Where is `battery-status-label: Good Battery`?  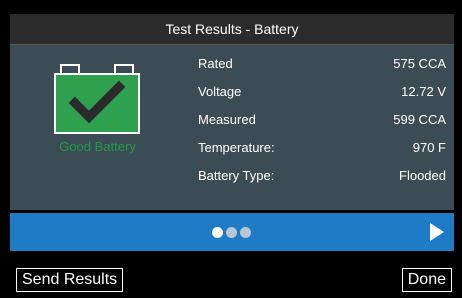
battery-status-label: Good Battery is located at coordinates (97, 146).